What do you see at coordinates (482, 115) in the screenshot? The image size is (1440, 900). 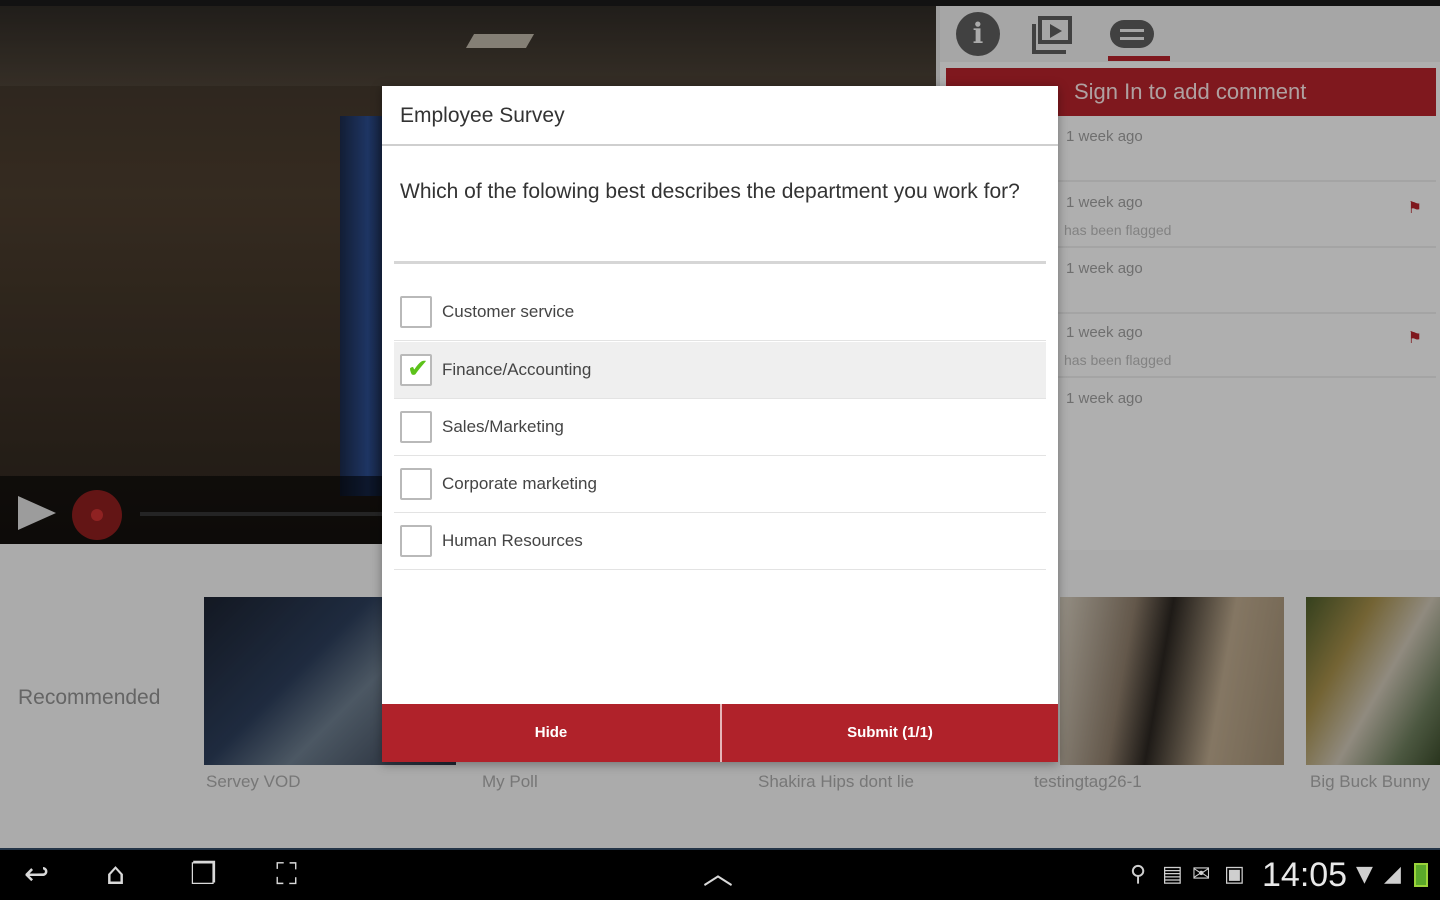 I see `dialog-title: Employee Survey` at bounding box center [482, 115].